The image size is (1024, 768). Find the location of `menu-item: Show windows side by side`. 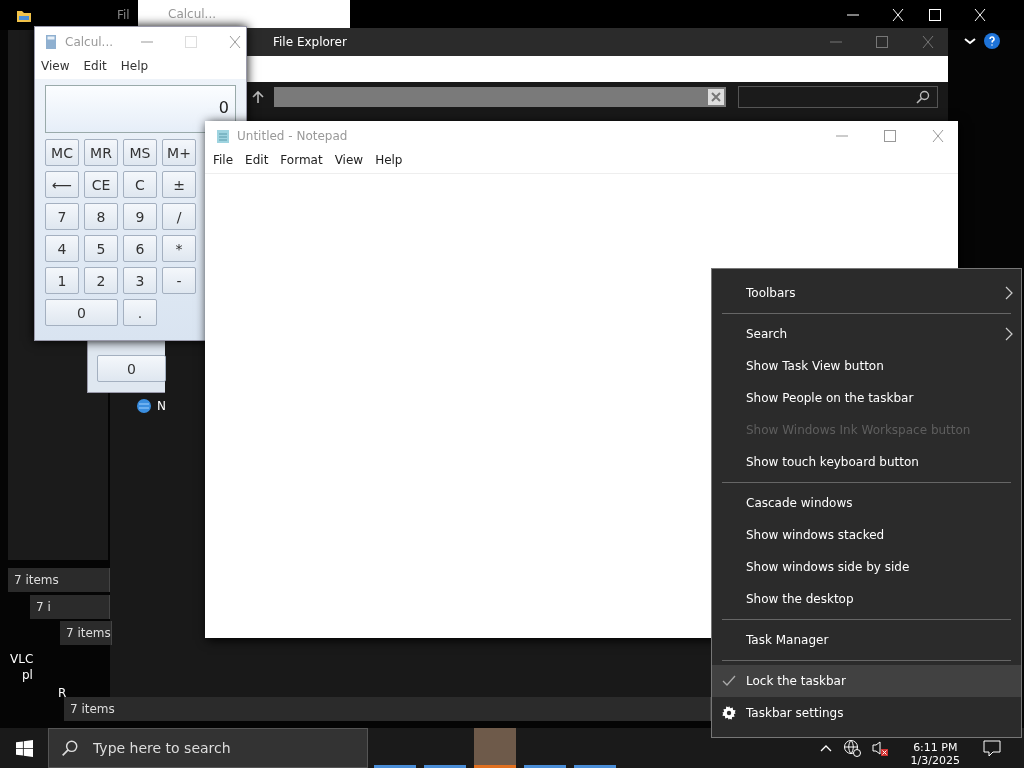

menu-item: Show windows side by side is located at coordinates (866, 567).